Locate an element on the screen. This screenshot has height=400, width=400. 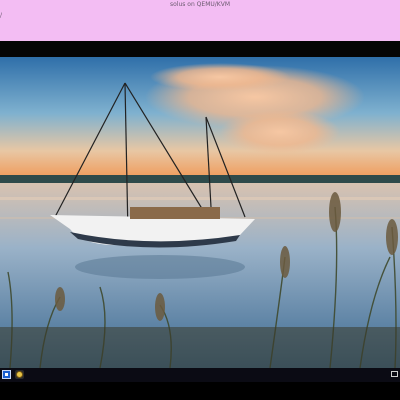
taskbar is located at coordinates (200, 375).